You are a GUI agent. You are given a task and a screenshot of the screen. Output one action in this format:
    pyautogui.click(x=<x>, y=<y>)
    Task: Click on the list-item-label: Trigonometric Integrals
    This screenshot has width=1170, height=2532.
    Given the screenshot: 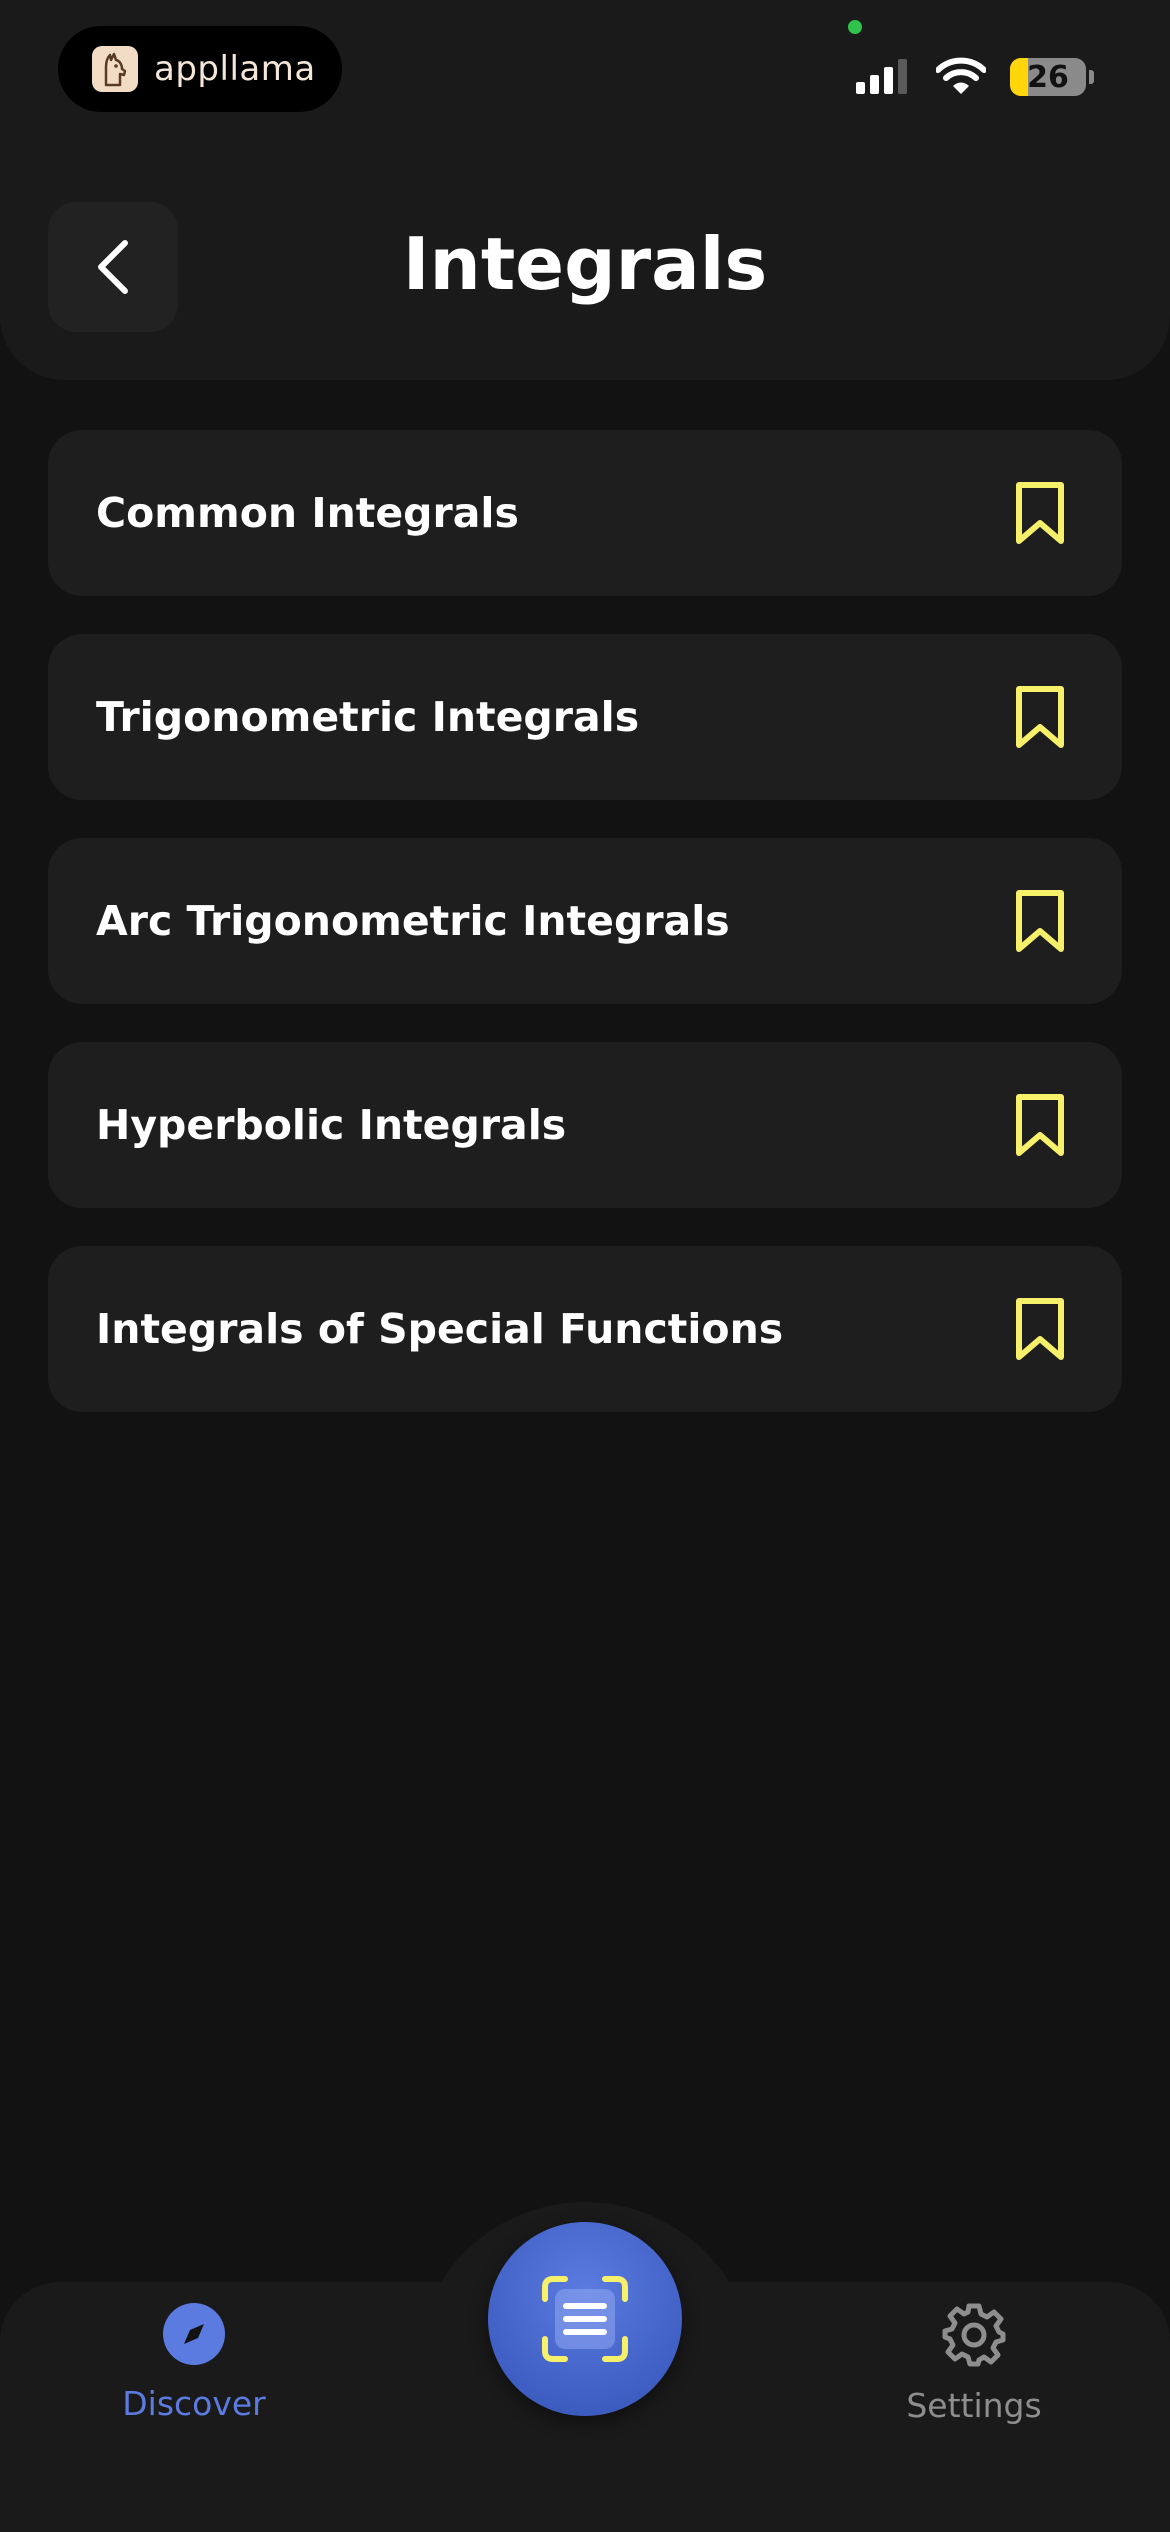 What is the action you would take?
    pyautogui.click(x=368, y=717)
    